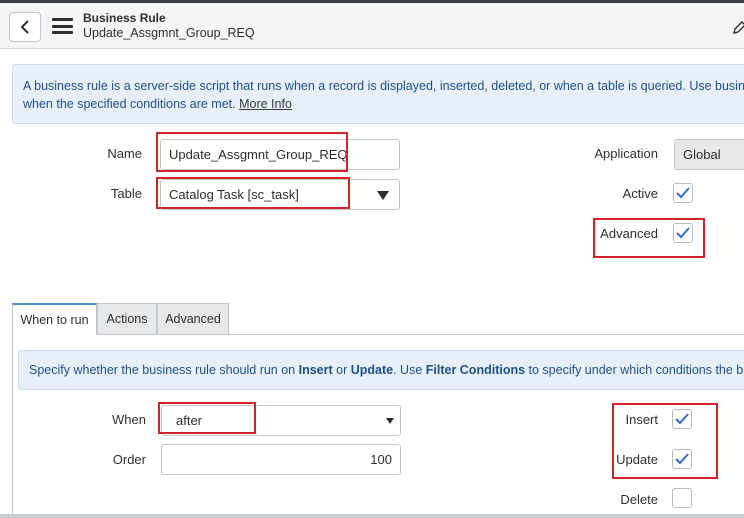 Image resolution: width=744 pixels, height=518 pixels. Describe the element at coordinates (129, 419) in the screenshot. I see `when-label: When` at that location.